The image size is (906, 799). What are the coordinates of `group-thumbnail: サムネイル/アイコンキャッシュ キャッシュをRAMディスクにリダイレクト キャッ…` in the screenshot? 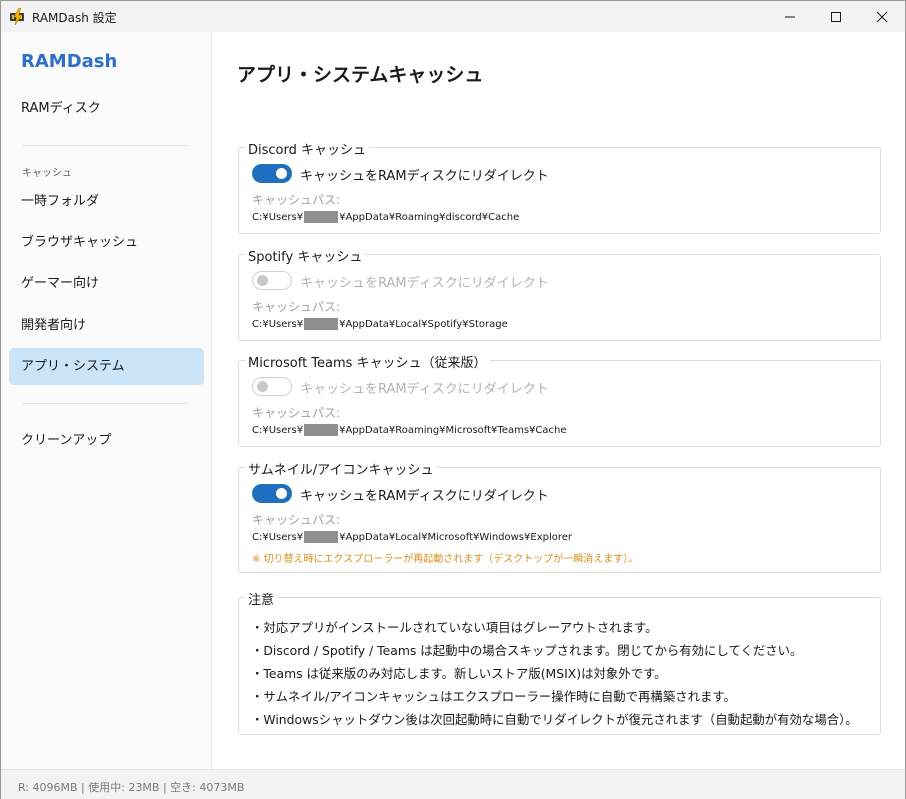 It's located at (559, 516).